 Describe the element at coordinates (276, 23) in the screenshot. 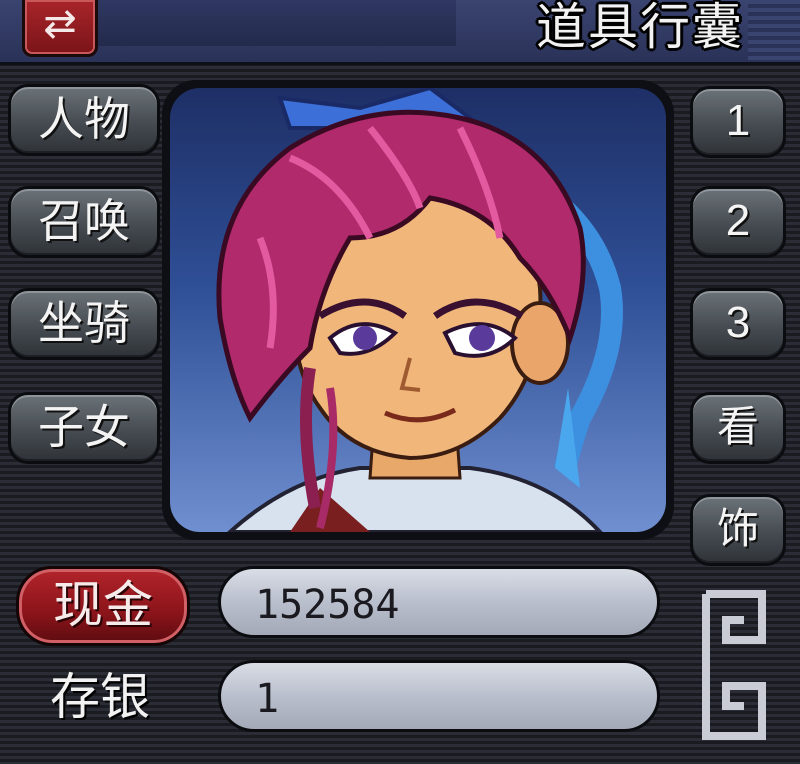

I see `header-notch` at that location.